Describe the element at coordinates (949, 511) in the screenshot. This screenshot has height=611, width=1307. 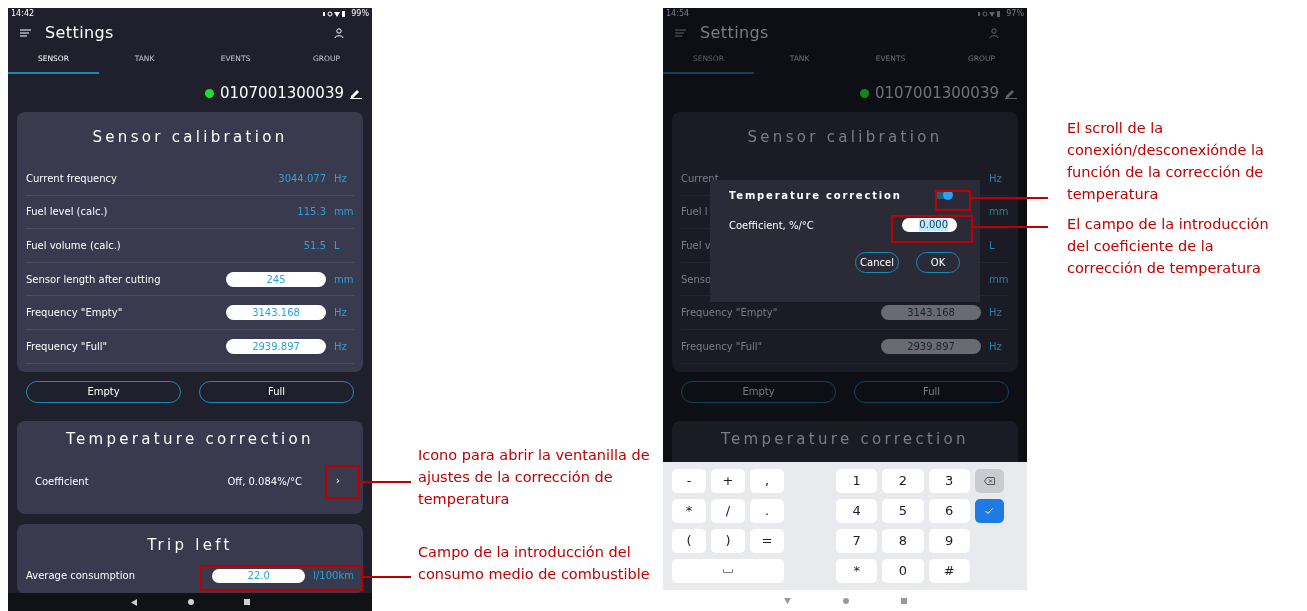
I see `keyboard-key: 6` at that location.